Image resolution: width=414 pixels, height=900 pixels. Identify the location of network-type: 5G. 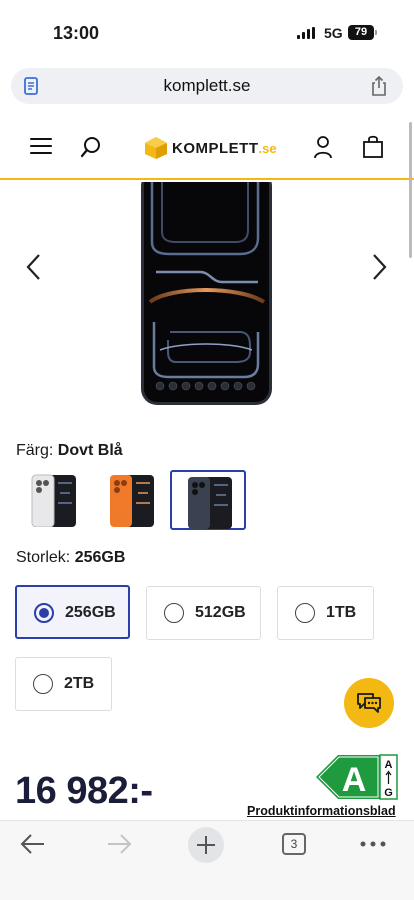
(333, 33).